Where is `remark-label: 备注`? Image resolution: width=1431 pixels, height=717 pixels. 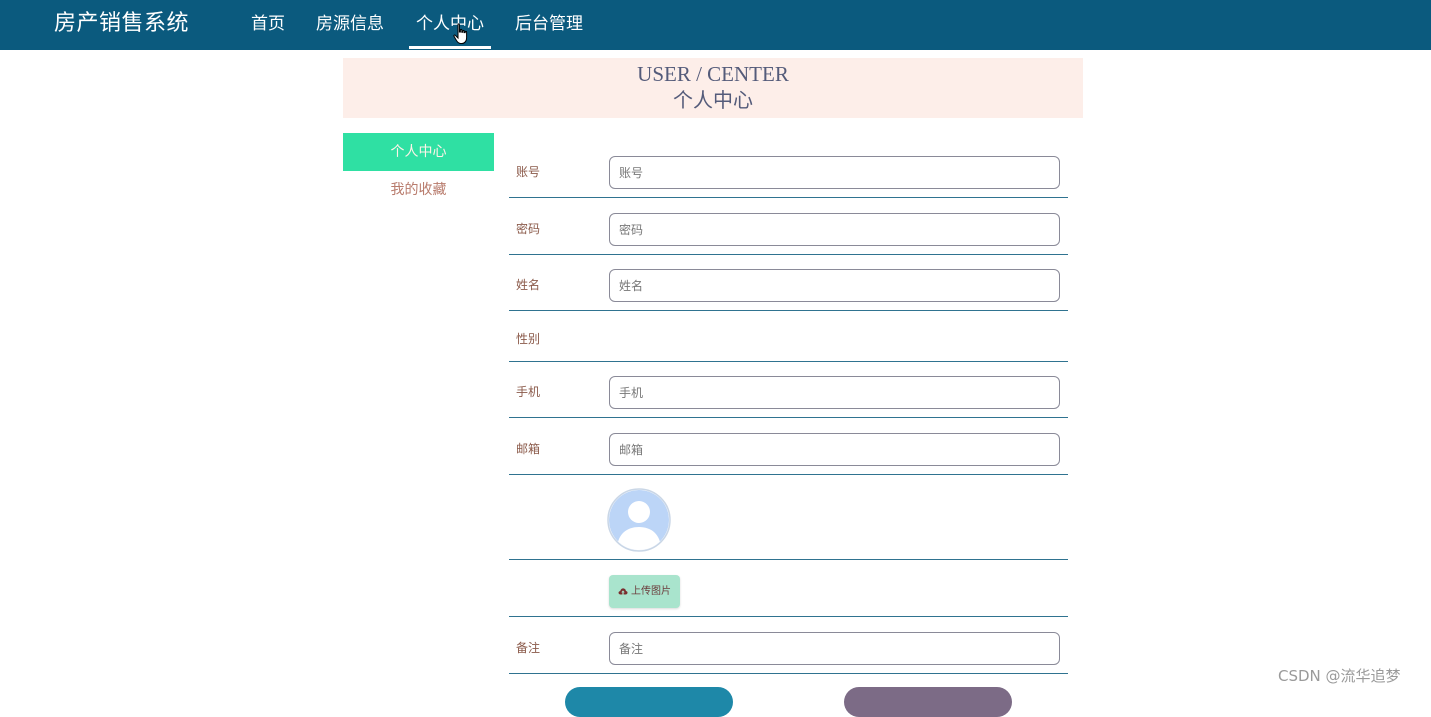
remark-label: 备注 is located at coordinates (528, 648).